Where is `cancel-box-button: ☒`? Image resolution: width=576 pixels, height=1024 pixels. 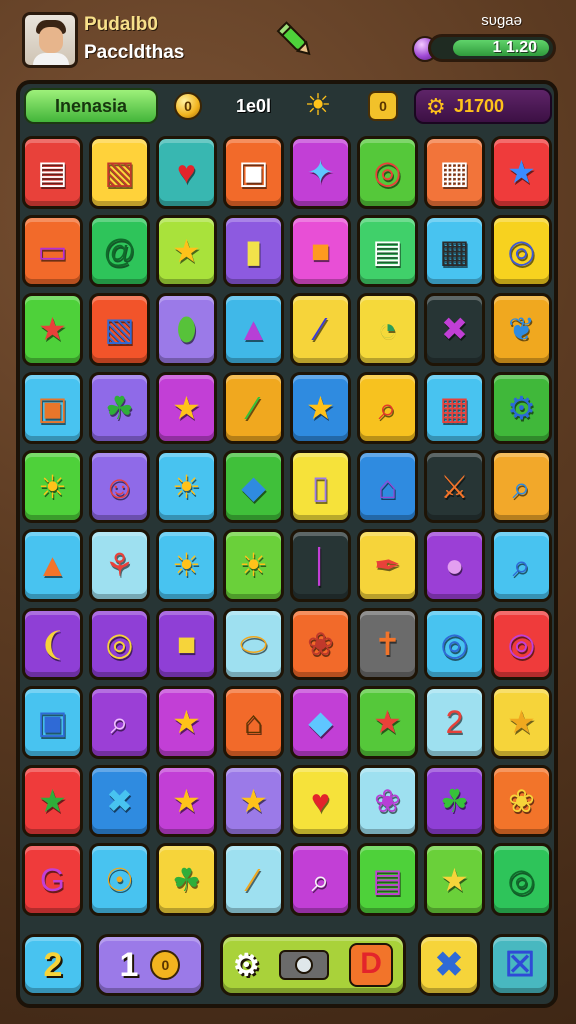
cancel-box-button: ☒ is located at coordinates (520, 965).